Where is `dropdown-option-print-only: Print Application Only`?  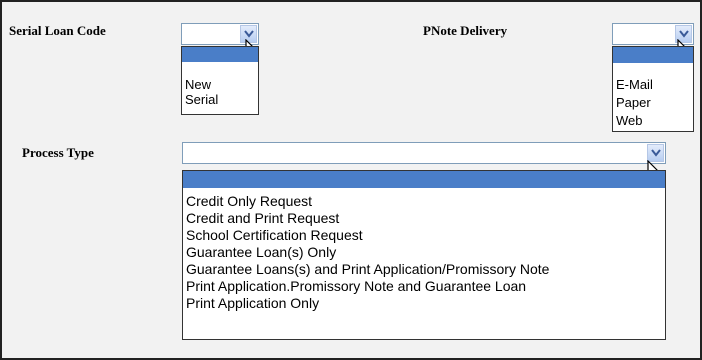
dropdown-option-print-only: Print Application Only is located at coordinates (424, 303).